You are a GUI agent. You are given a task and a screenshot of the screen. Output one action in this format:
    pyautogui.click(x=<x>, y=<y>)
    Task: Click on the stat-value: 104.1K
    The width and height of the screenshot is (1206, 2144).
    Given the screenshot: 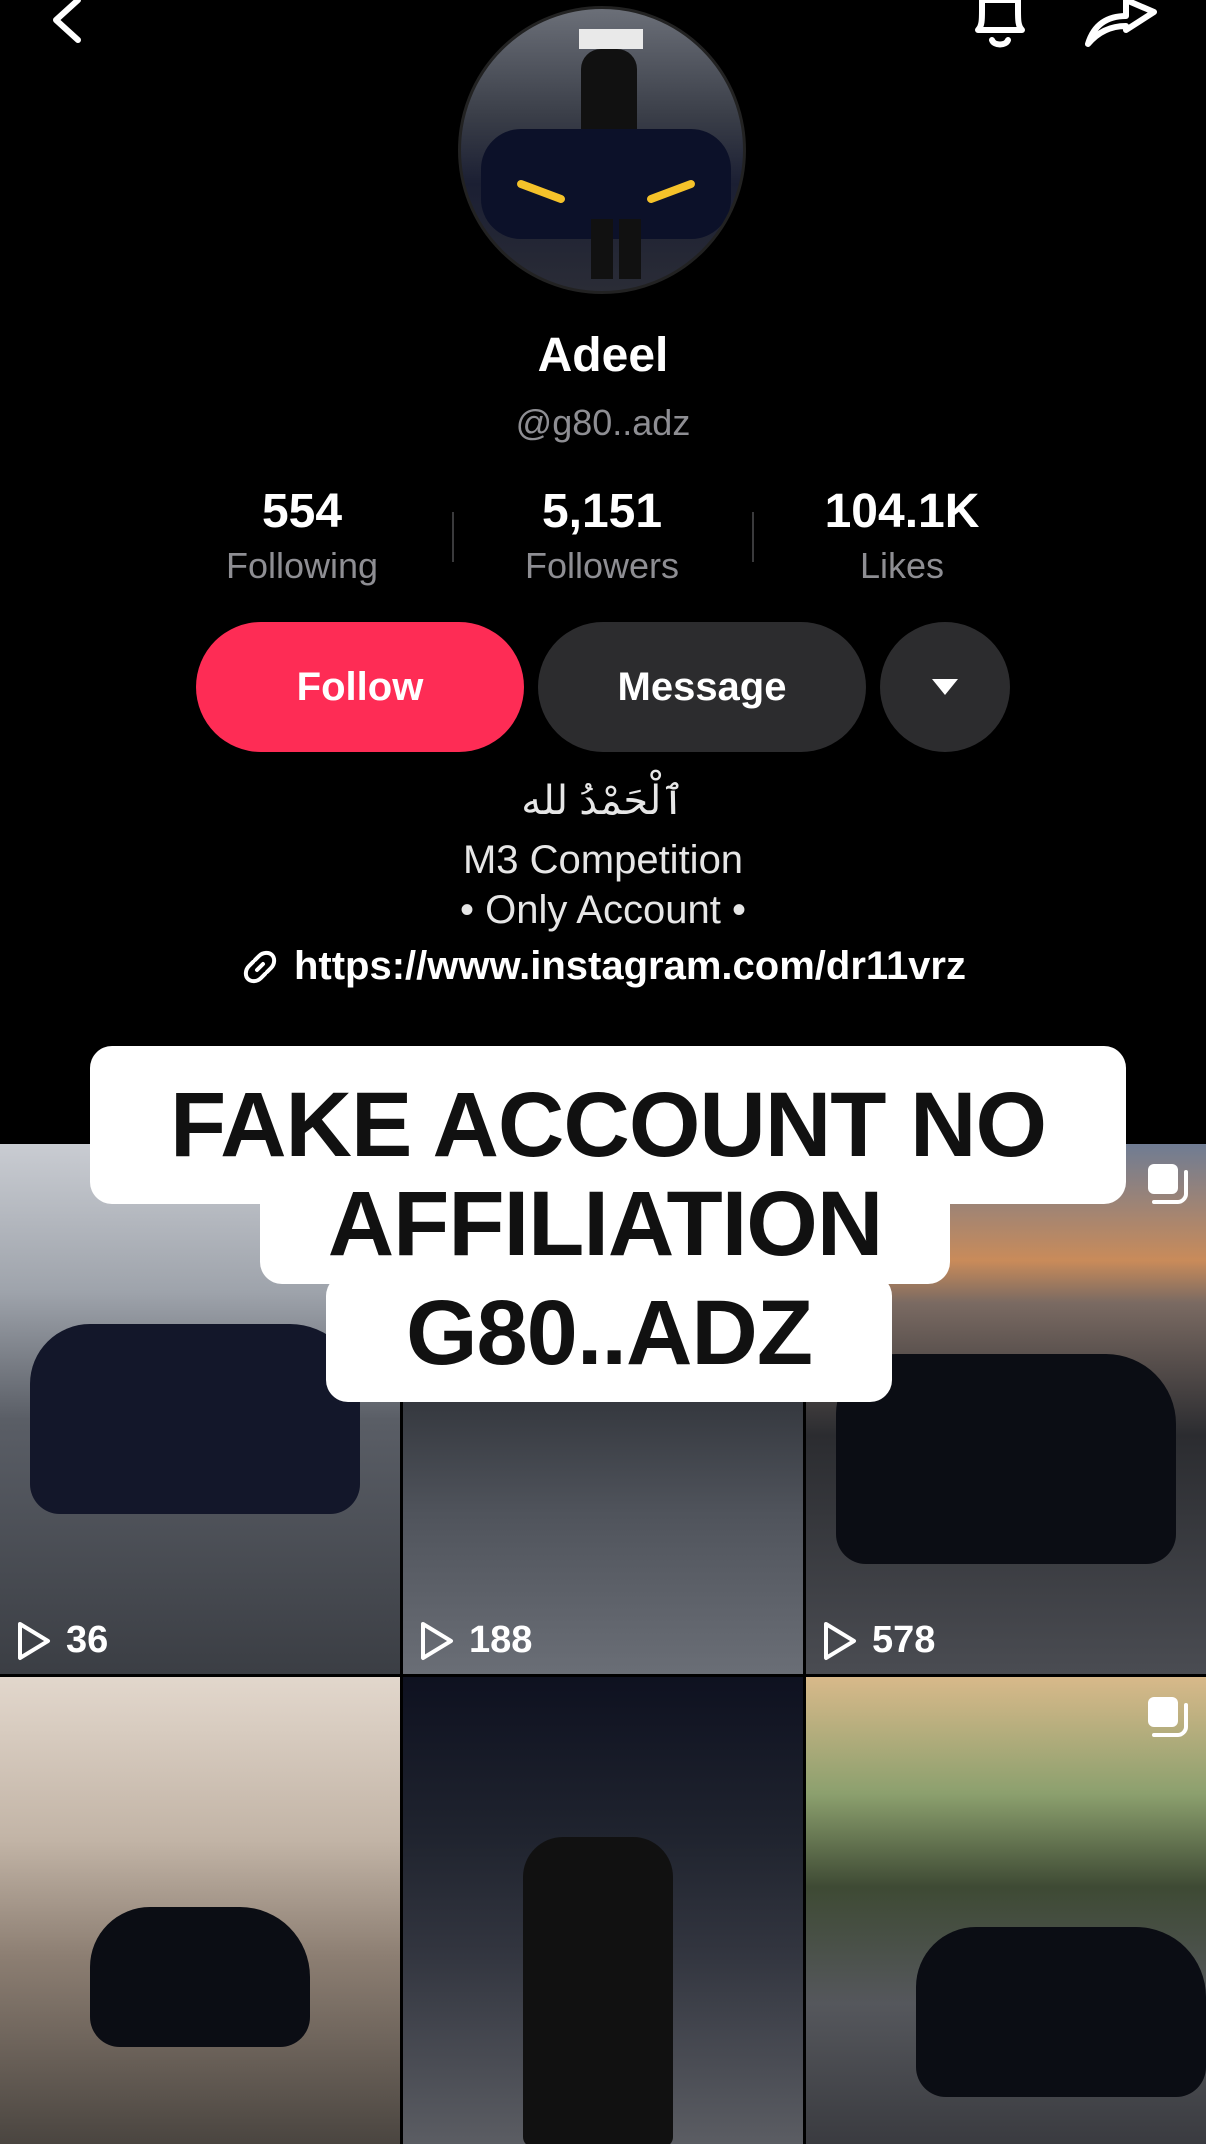 What is the action you would take?
    pyautogui.click(x=902, y=511)
    